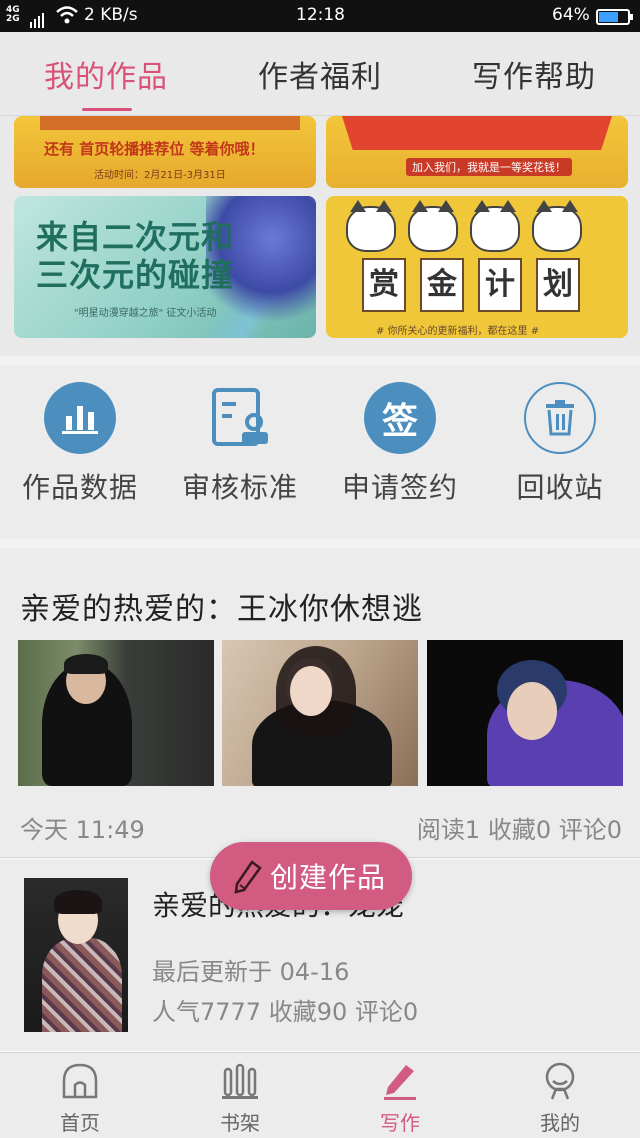 The width and height of the screenshot is (640, 1138). What do you see at coordinates (560, 487) in the screenshot?
I see `action-label: 回收站` at bounding box center [560, 487].